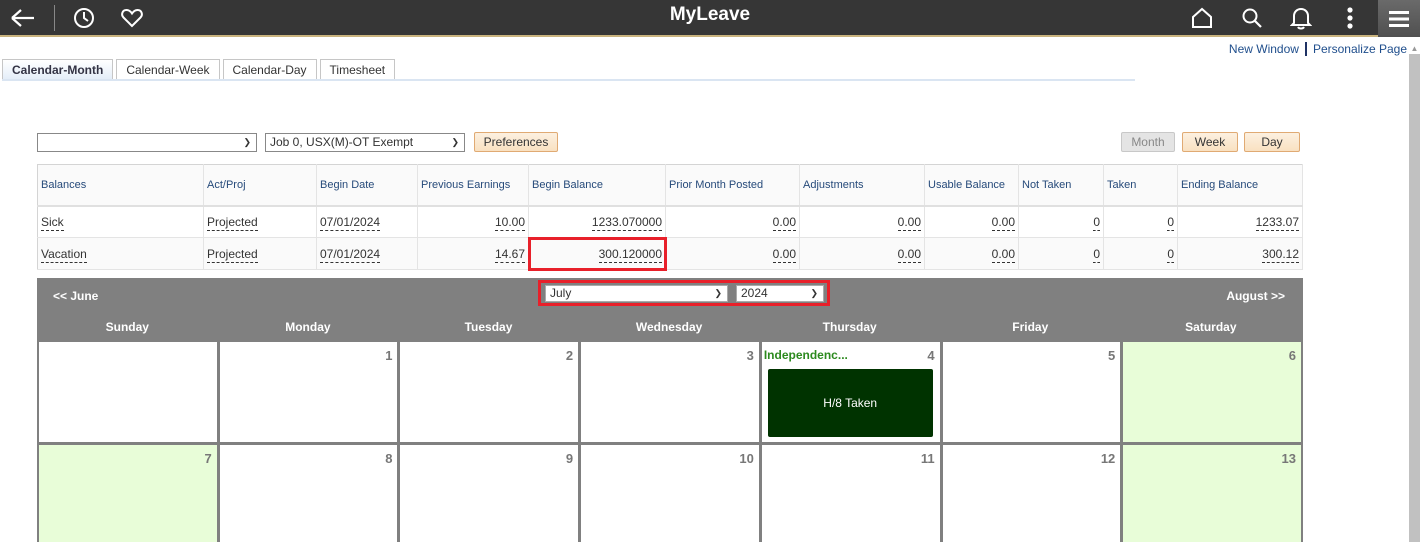 This screenshot has width=1420, height=542. What do you see at coordinates (568, 80) in the screenshot?
I see `tab-underline` at bounding box center [568, 80].